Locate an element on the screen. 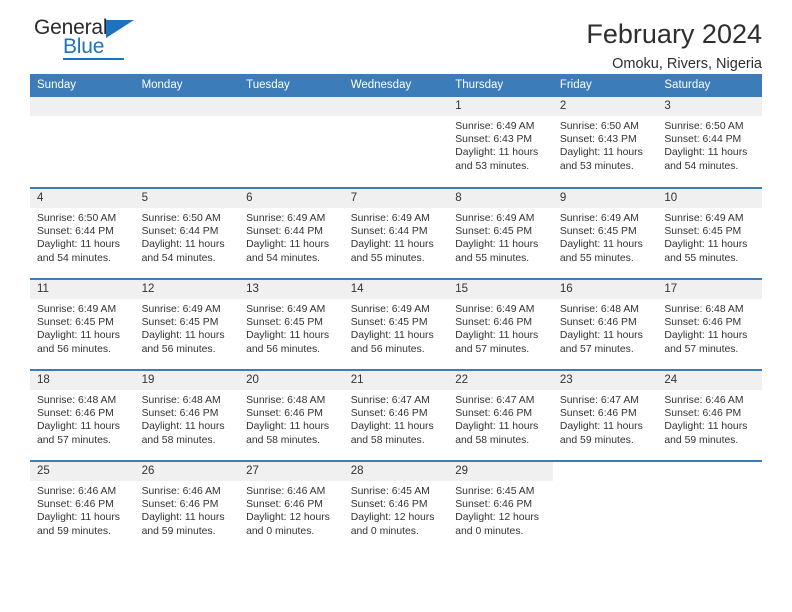 Image resolution: width=792 pixels, height=612 pixels. calendar-day-number: 6 is located at coordinates (291, 198).